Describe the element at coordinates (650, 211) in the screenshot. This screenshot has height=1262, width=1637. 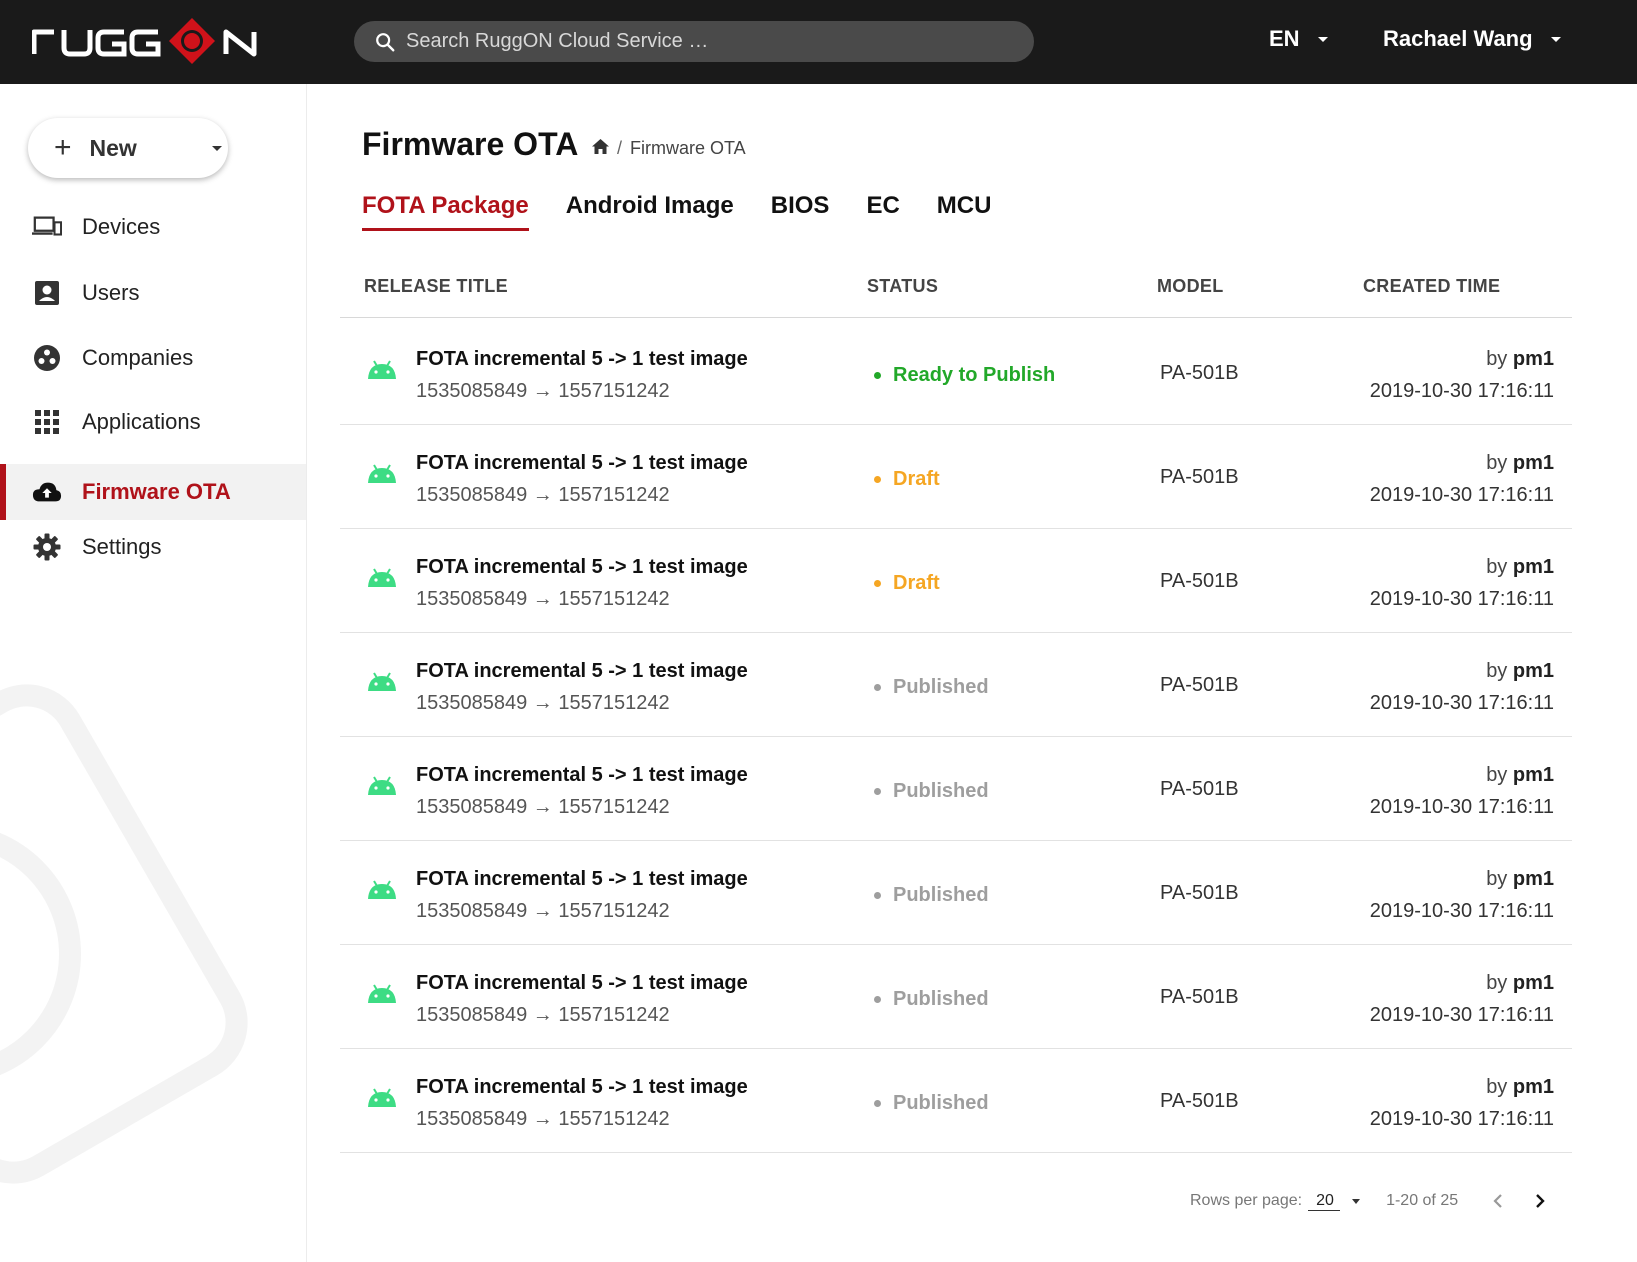
I see `tab-android-image: Android Image` at that location.